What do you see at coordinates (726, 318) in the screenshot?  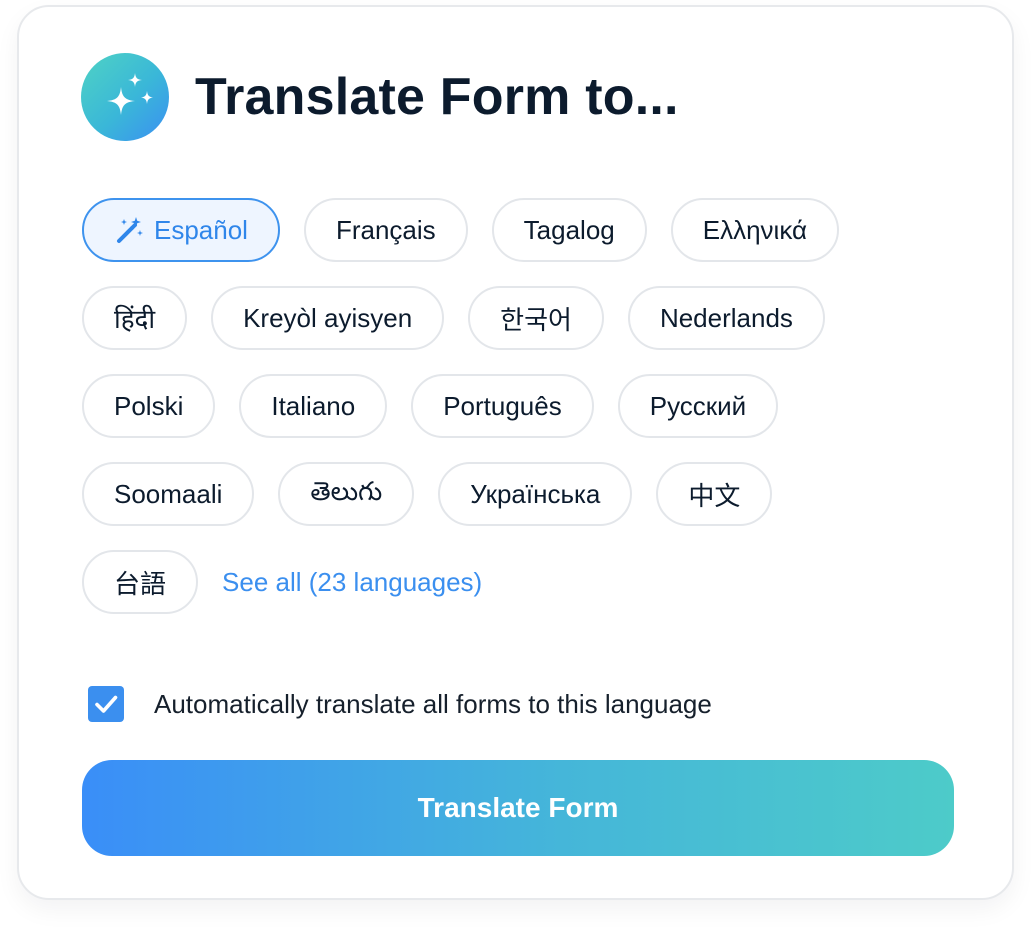 I see `language-chip-nederlands: Nederlands` at bounding box center [726, 318].